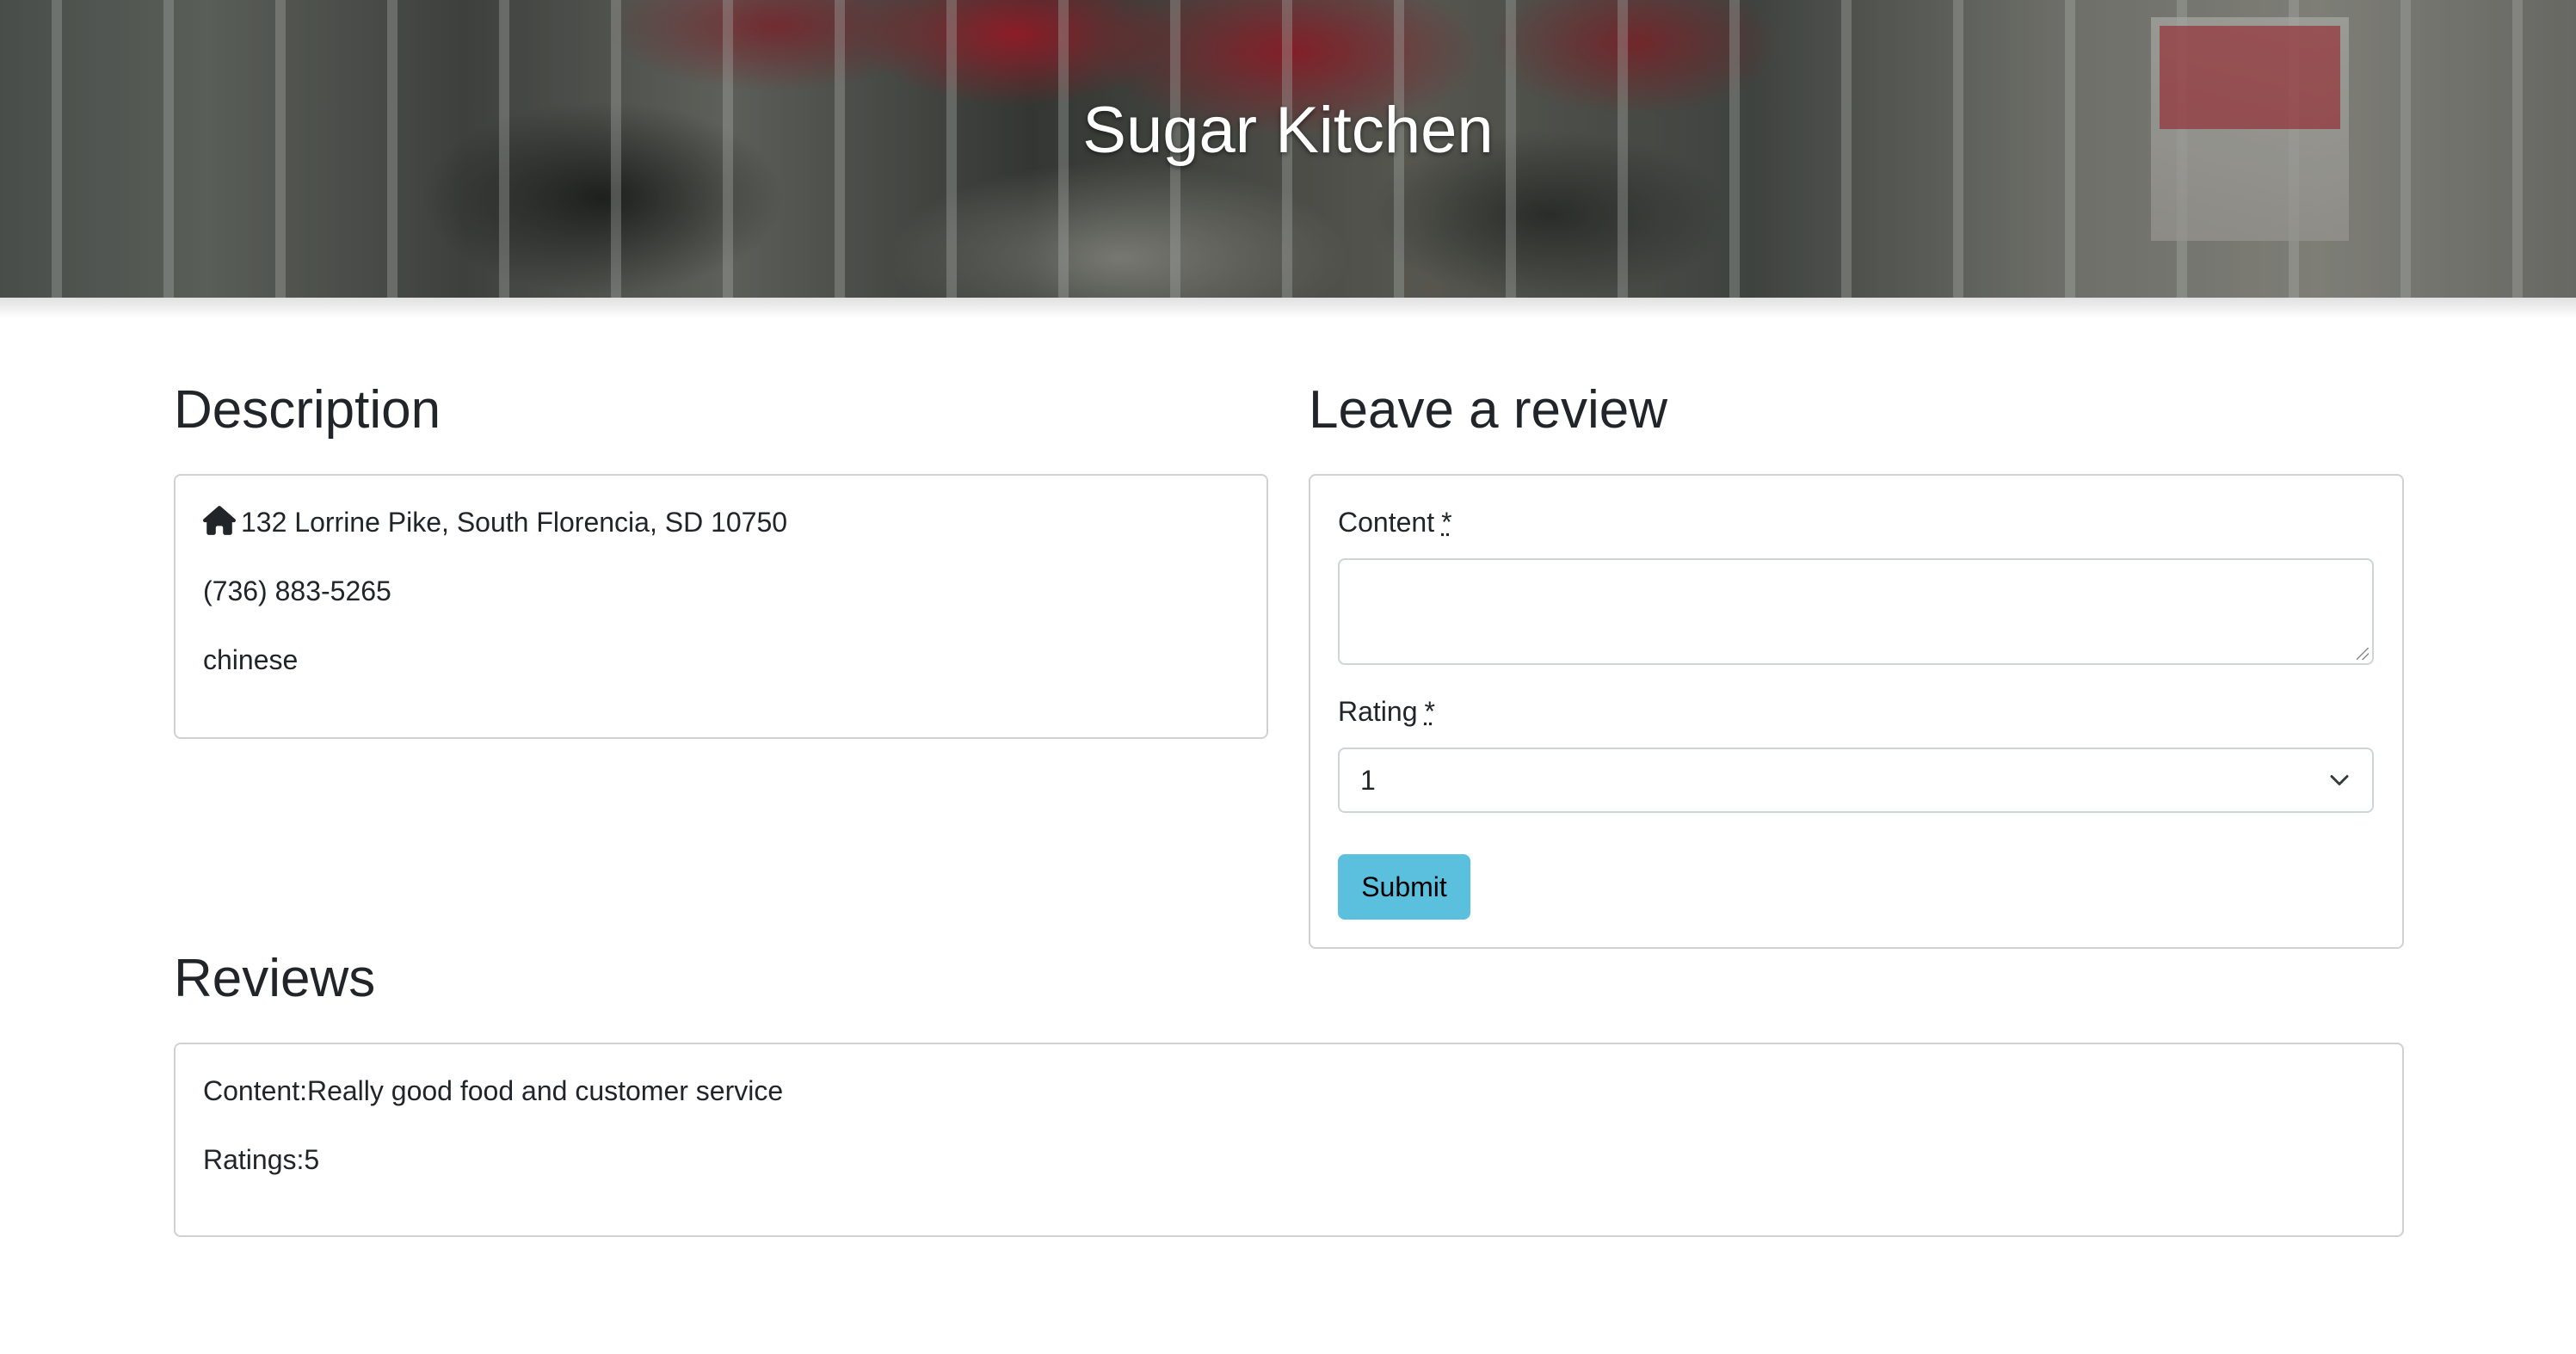 This screenshot has width=2576, height=1354. What do you see at coordinates (1378, 711) in the screenshot?
I see `rating-label-text: Rating` at bounding box center [1378, 711].